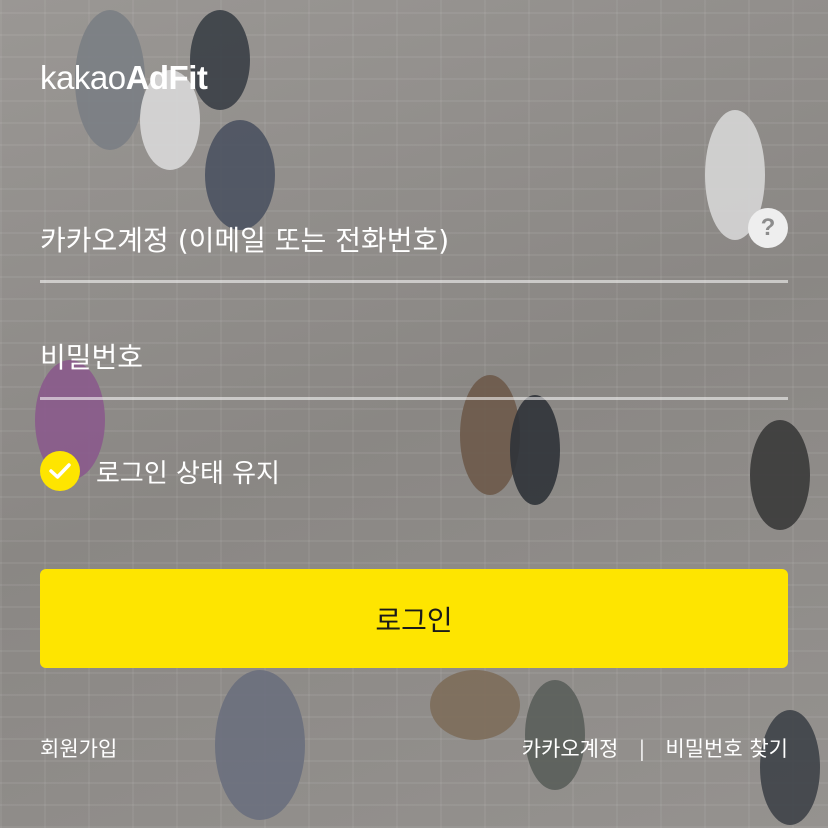 The width and height of the screenshot is (828, 828). I want to click on keep-login-label: 로그인 상태 유지, so click(188, 473).